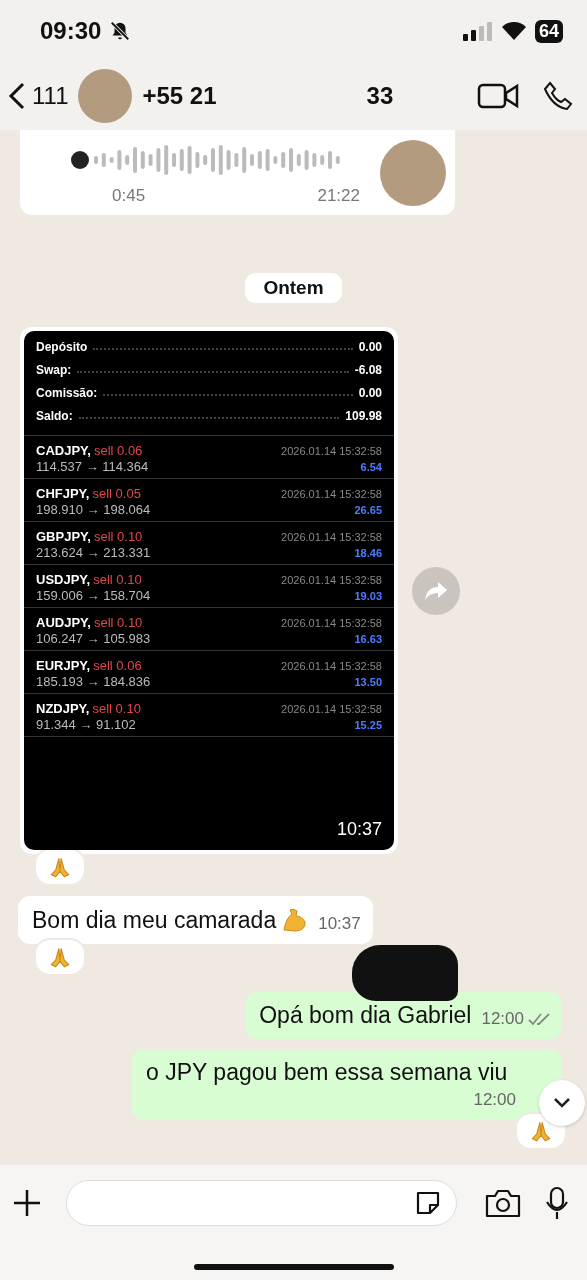  I want to click on trade-order: sell 0.05, so click(116, 493).